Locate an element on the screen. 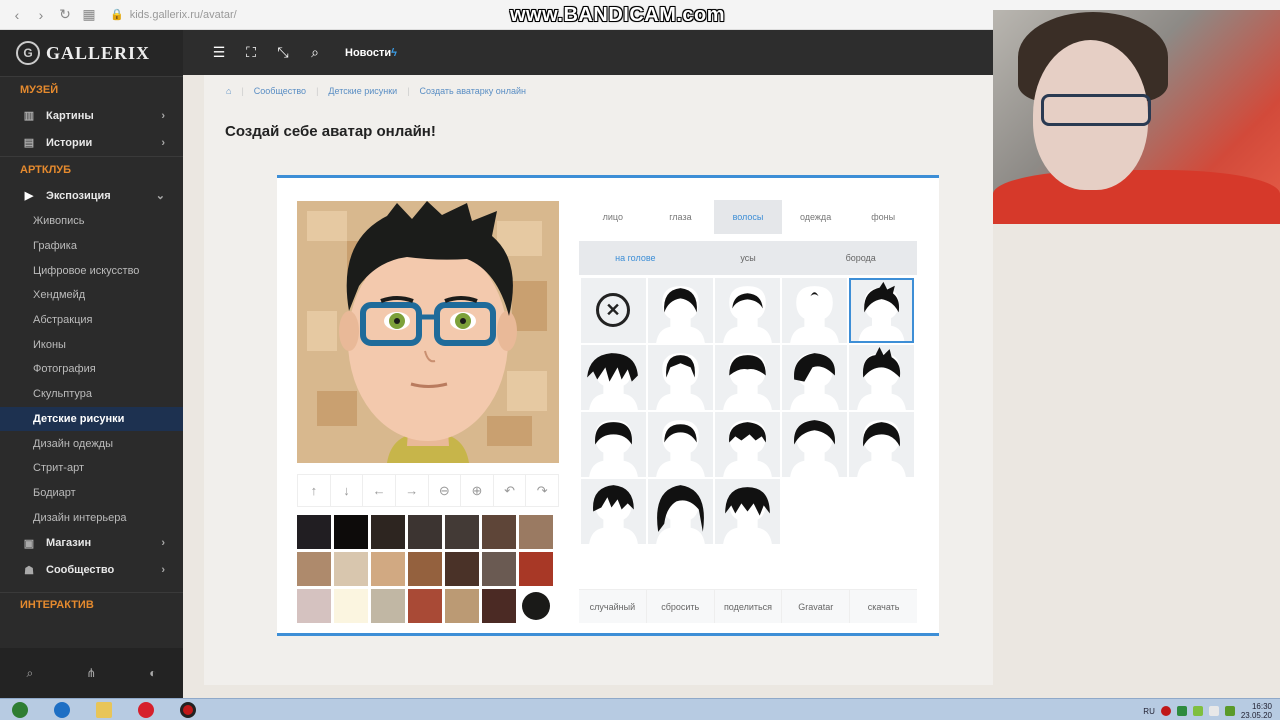  zoom-in-icon: ⊕ is located at coordinates (477, 490).